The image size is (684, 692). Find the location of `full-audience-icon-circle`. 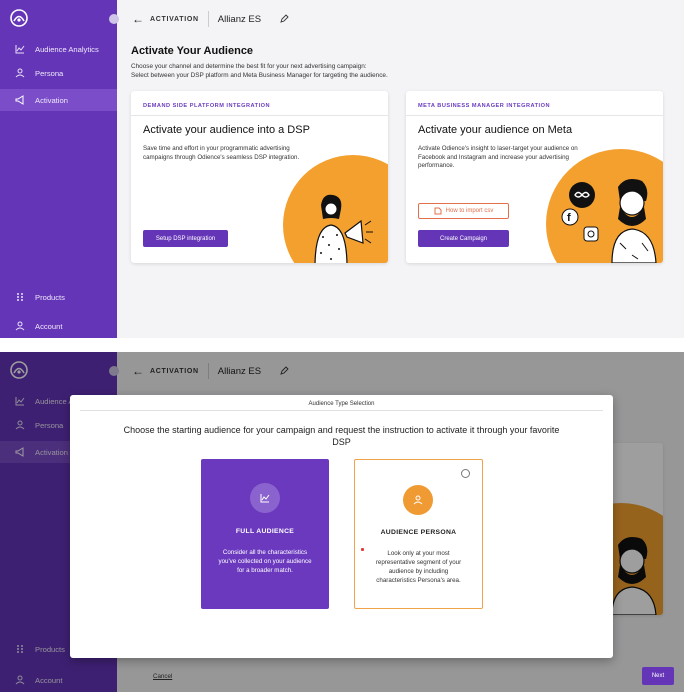

full-audience-icon-circle is located at coordinates (265, 498).